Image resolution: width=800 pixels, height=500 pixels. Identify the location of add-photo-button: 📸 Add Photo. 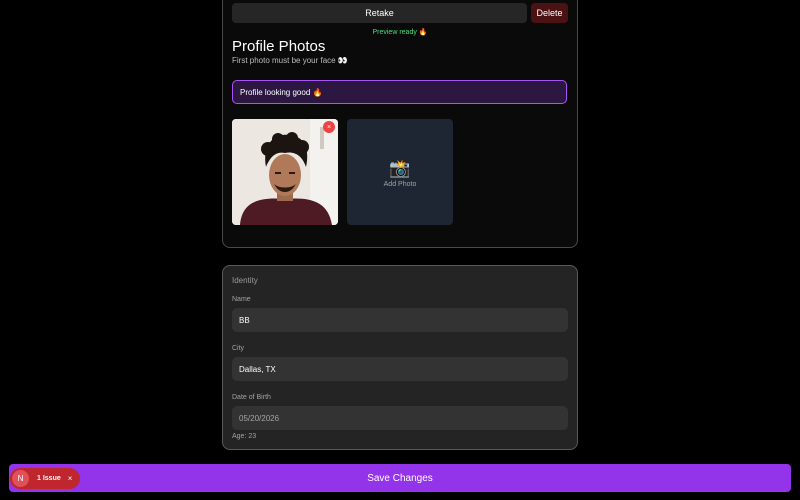
(400, 172).